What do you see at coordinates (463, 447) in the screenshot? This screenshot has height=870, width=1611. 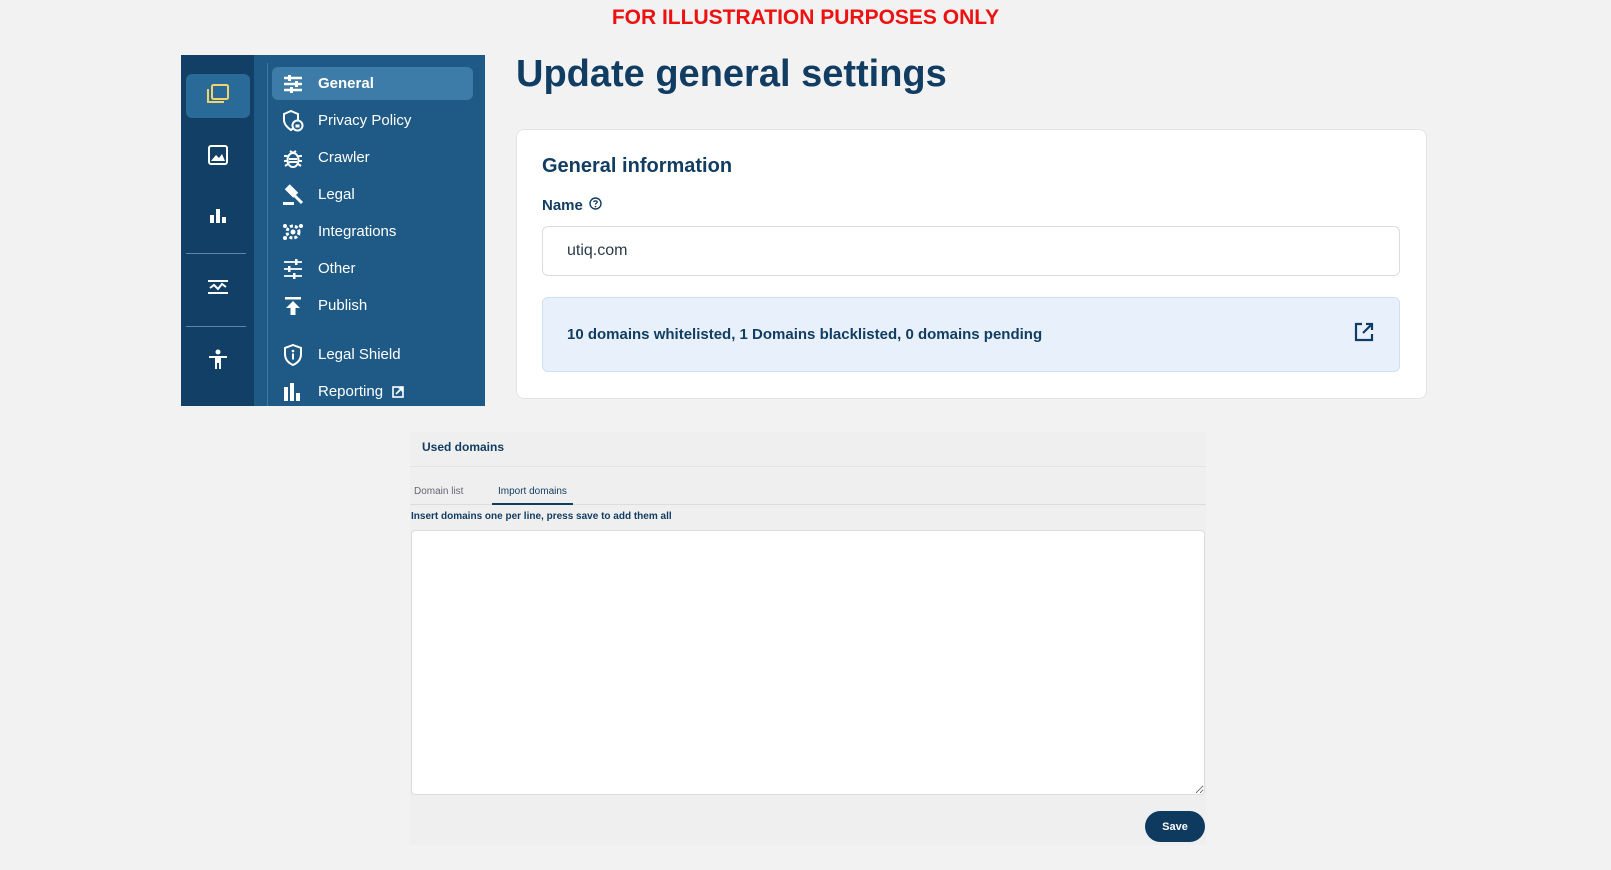 I see `used-domains-title: Used domains` at bounding box center [463, 447].